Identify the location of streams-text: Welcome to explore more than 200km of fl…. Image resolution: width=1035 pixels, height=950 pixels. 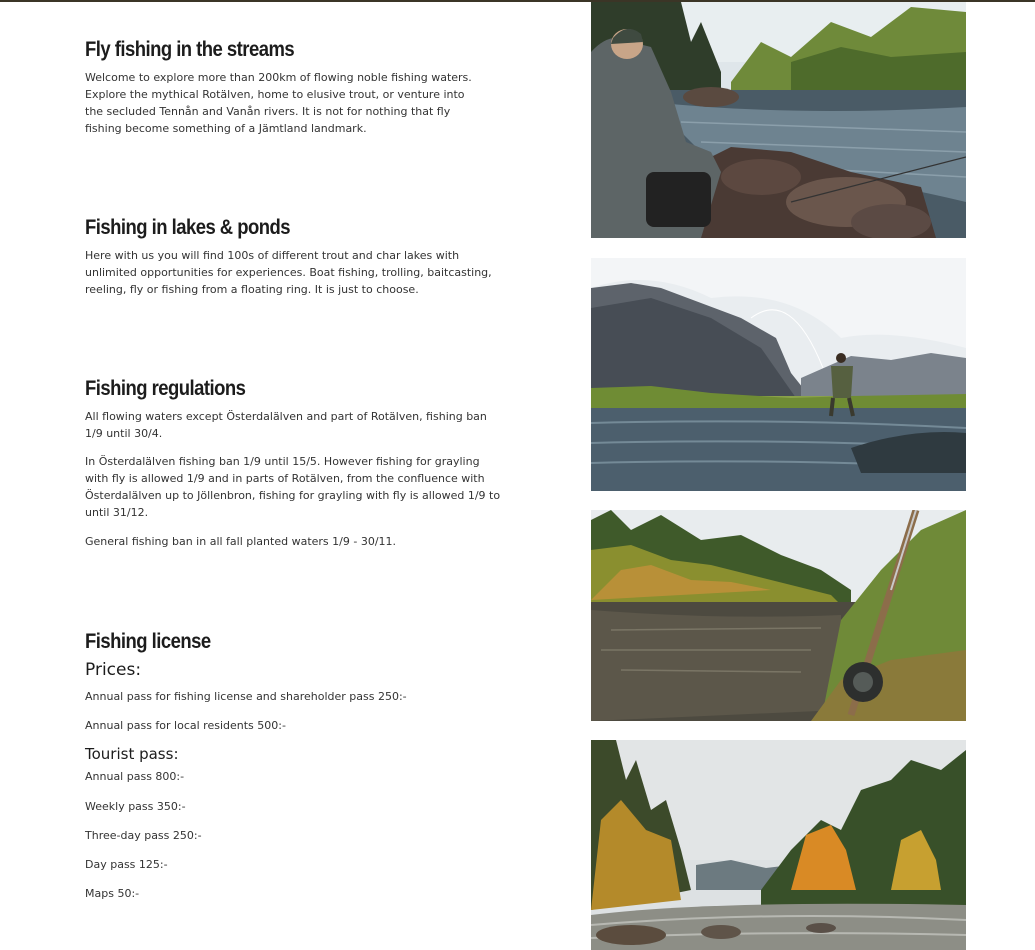
(278, 103).